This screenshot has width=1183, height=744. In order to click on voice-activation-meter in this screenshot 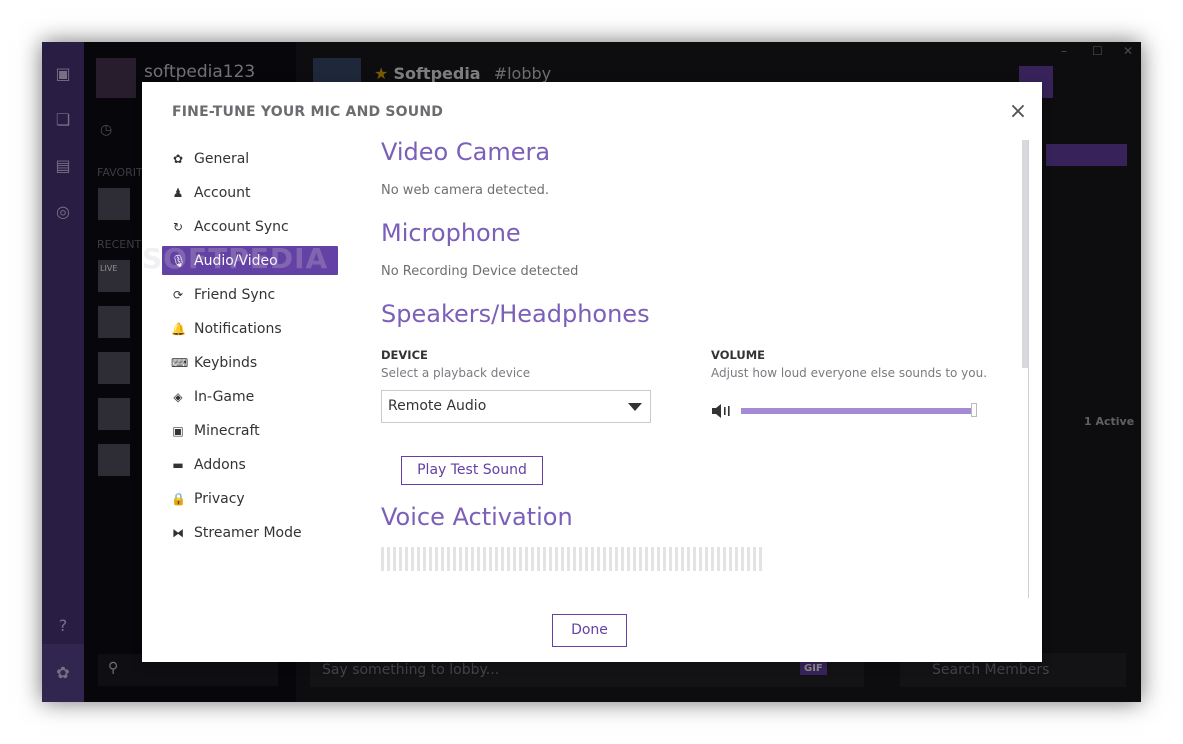, I will do `click(572, 559)`.